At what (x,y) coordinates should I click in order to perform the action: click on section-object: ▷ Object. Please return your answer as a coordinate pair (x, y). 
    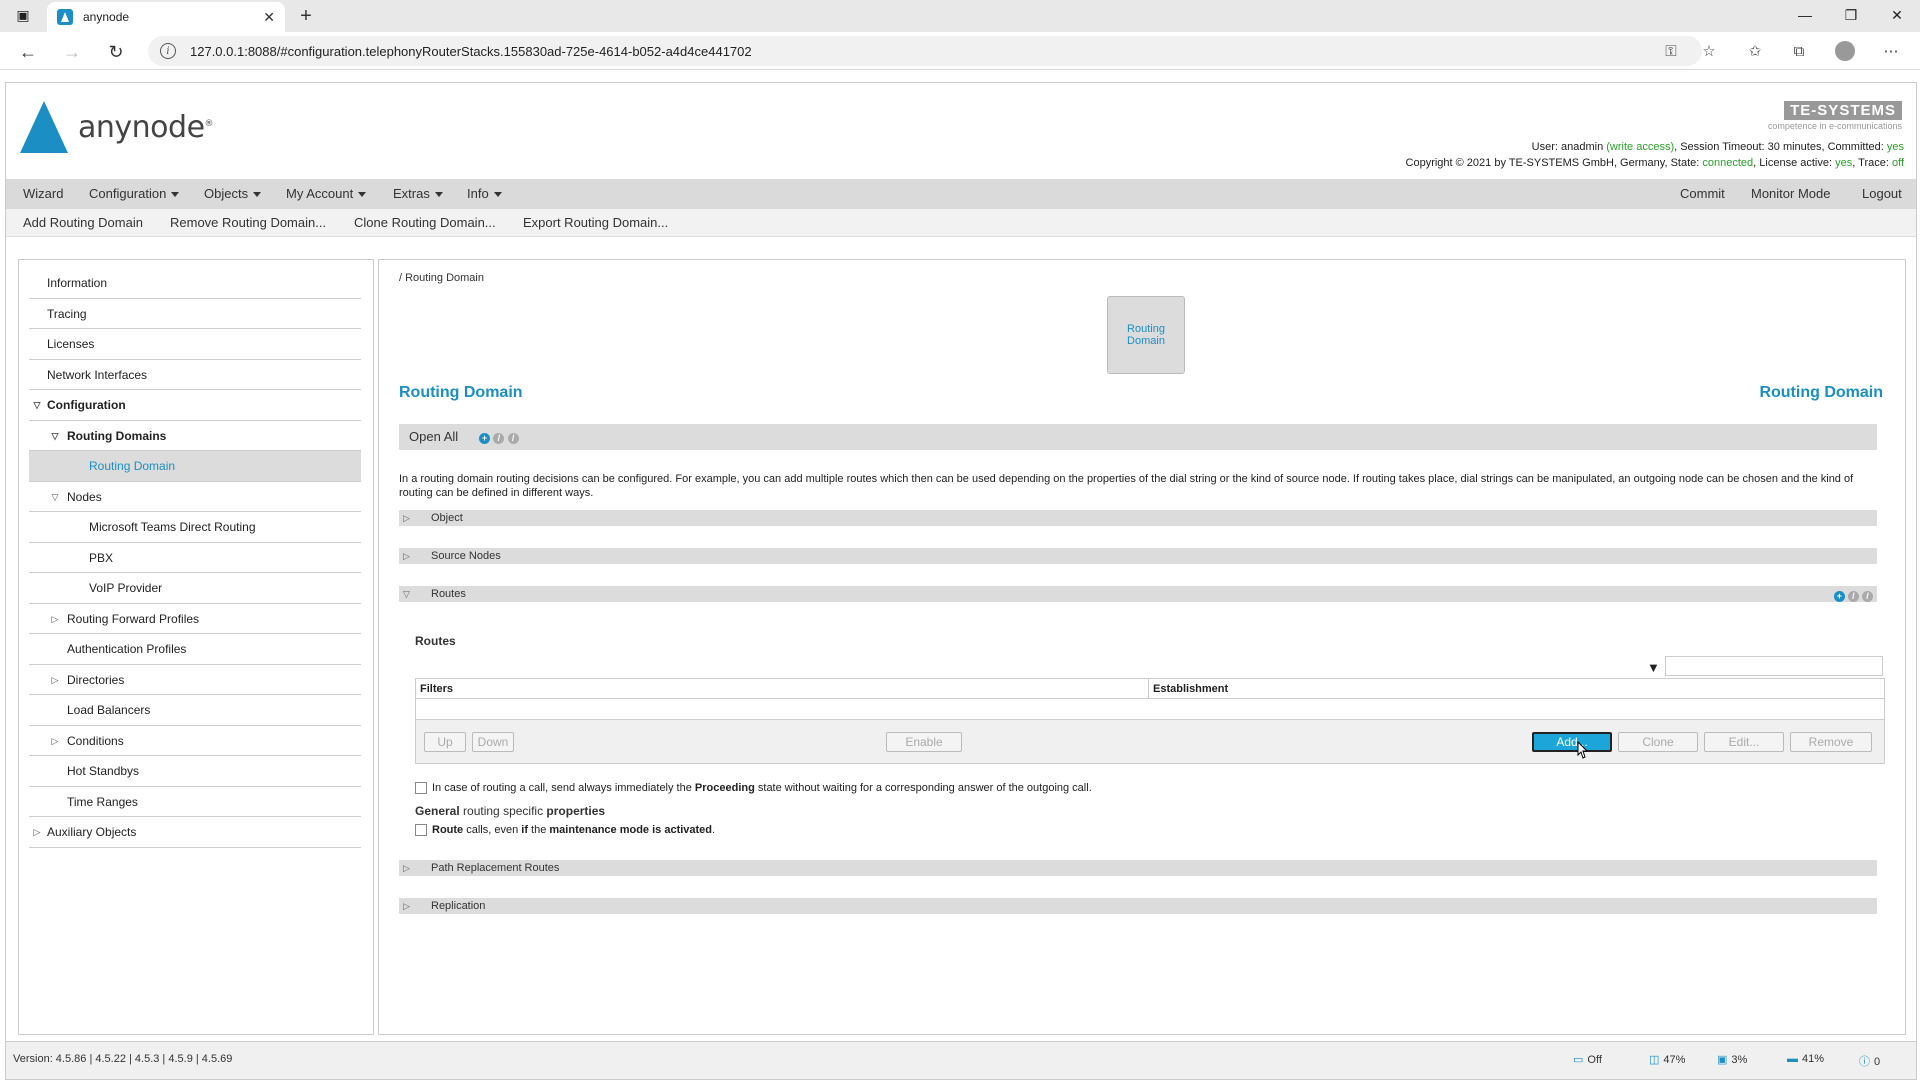
    Looking at the image, I should click on (1138, 518).